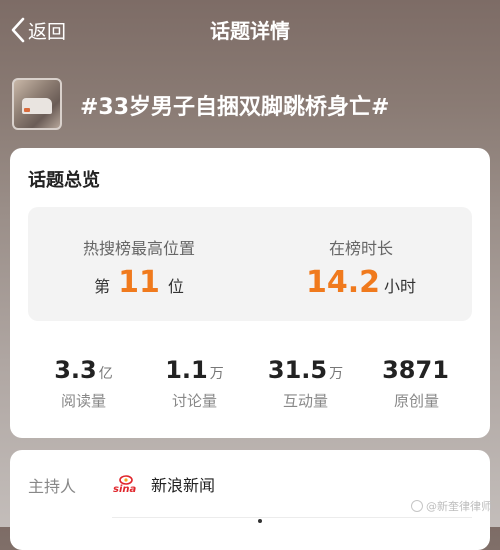 The image size is (500, 550). I want to click on stat-label: 原创量, so click(416, 401).